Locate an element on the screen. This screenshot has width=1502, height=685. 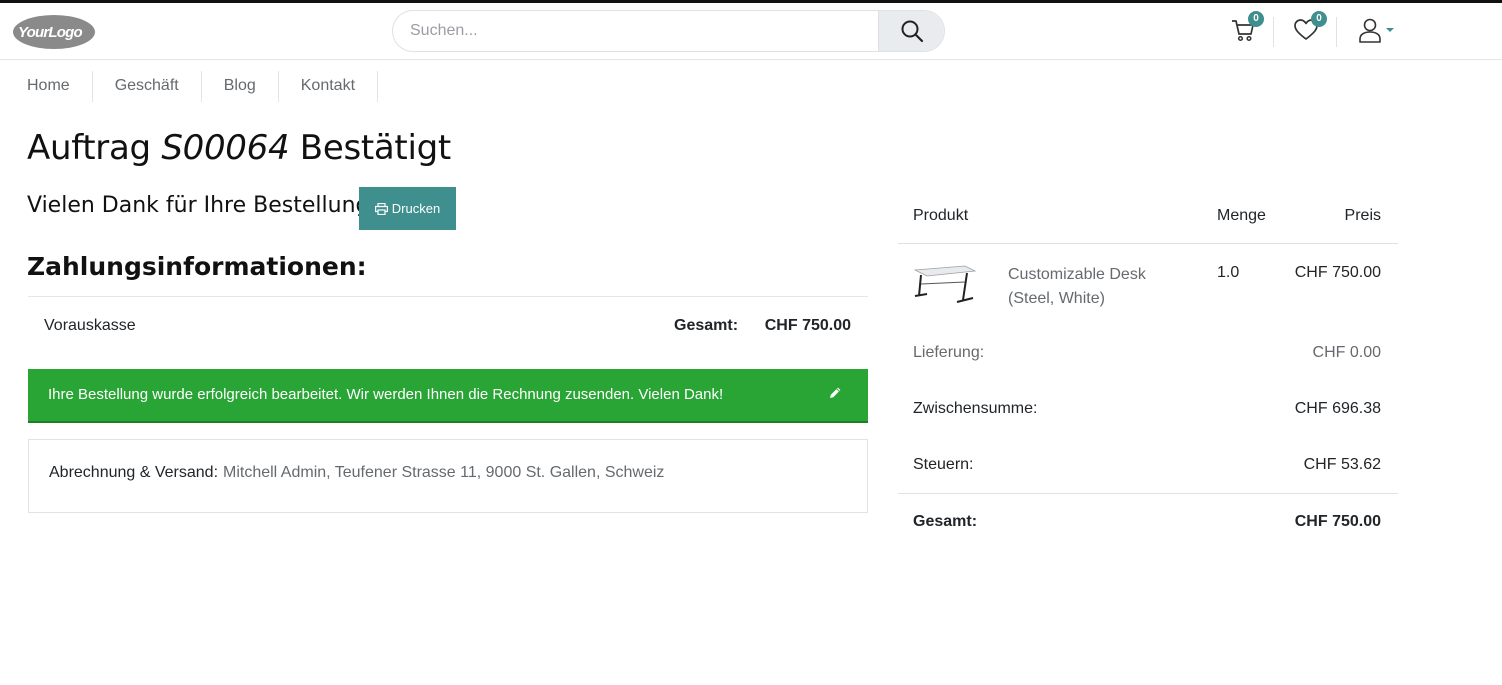
nav-item-contact: Kontakt is located at coordinates (329, 86).